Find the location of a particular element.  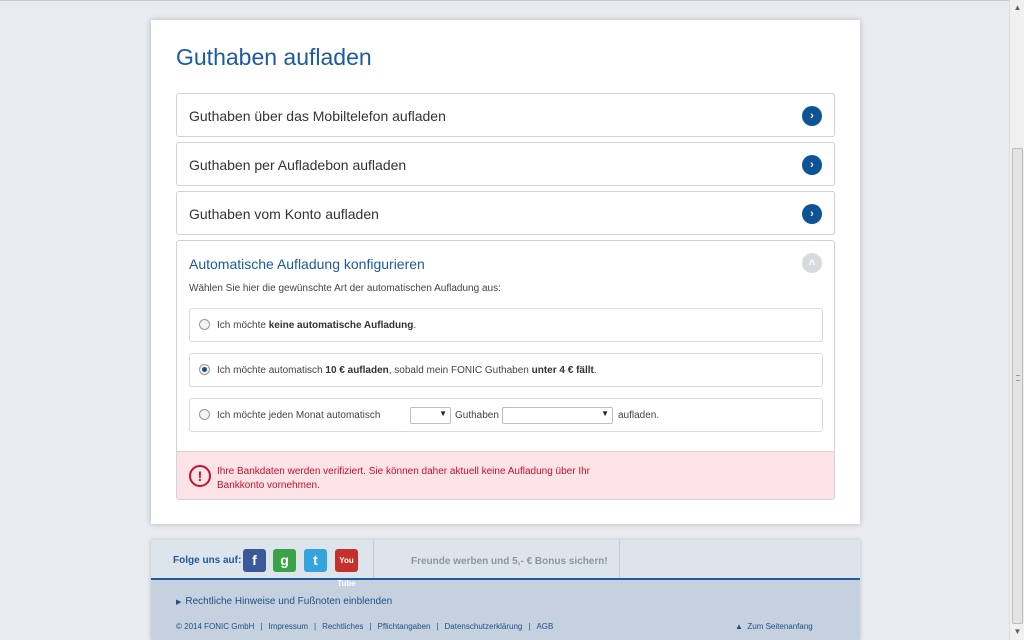

accordion-account-topup: Guthaben vom Konto aufladen › is located at coordinates (505, 213).